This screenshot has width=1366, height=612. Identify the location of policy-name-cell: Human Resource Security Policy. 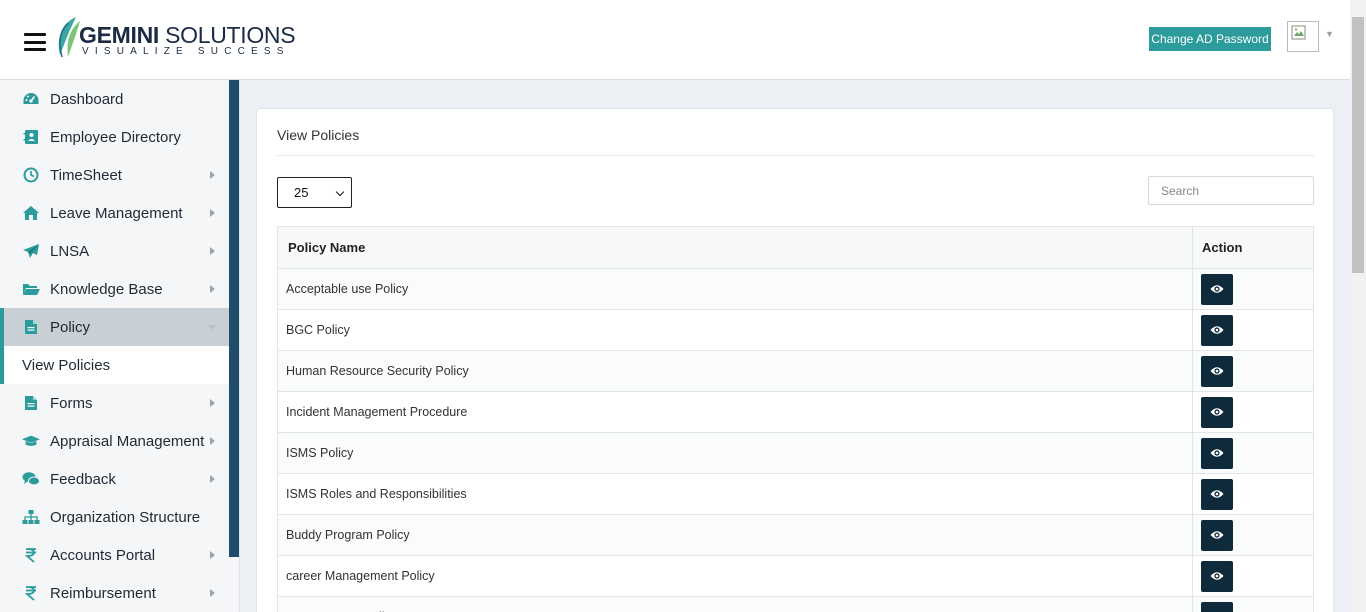
(735, 371).